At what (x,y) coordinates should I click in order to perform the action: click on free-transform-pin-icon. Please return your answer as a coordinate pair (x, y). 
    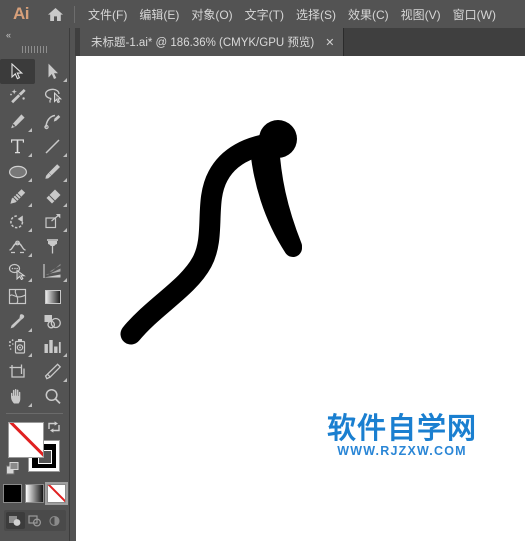
    Looking at the image, I should click on (52, 246).